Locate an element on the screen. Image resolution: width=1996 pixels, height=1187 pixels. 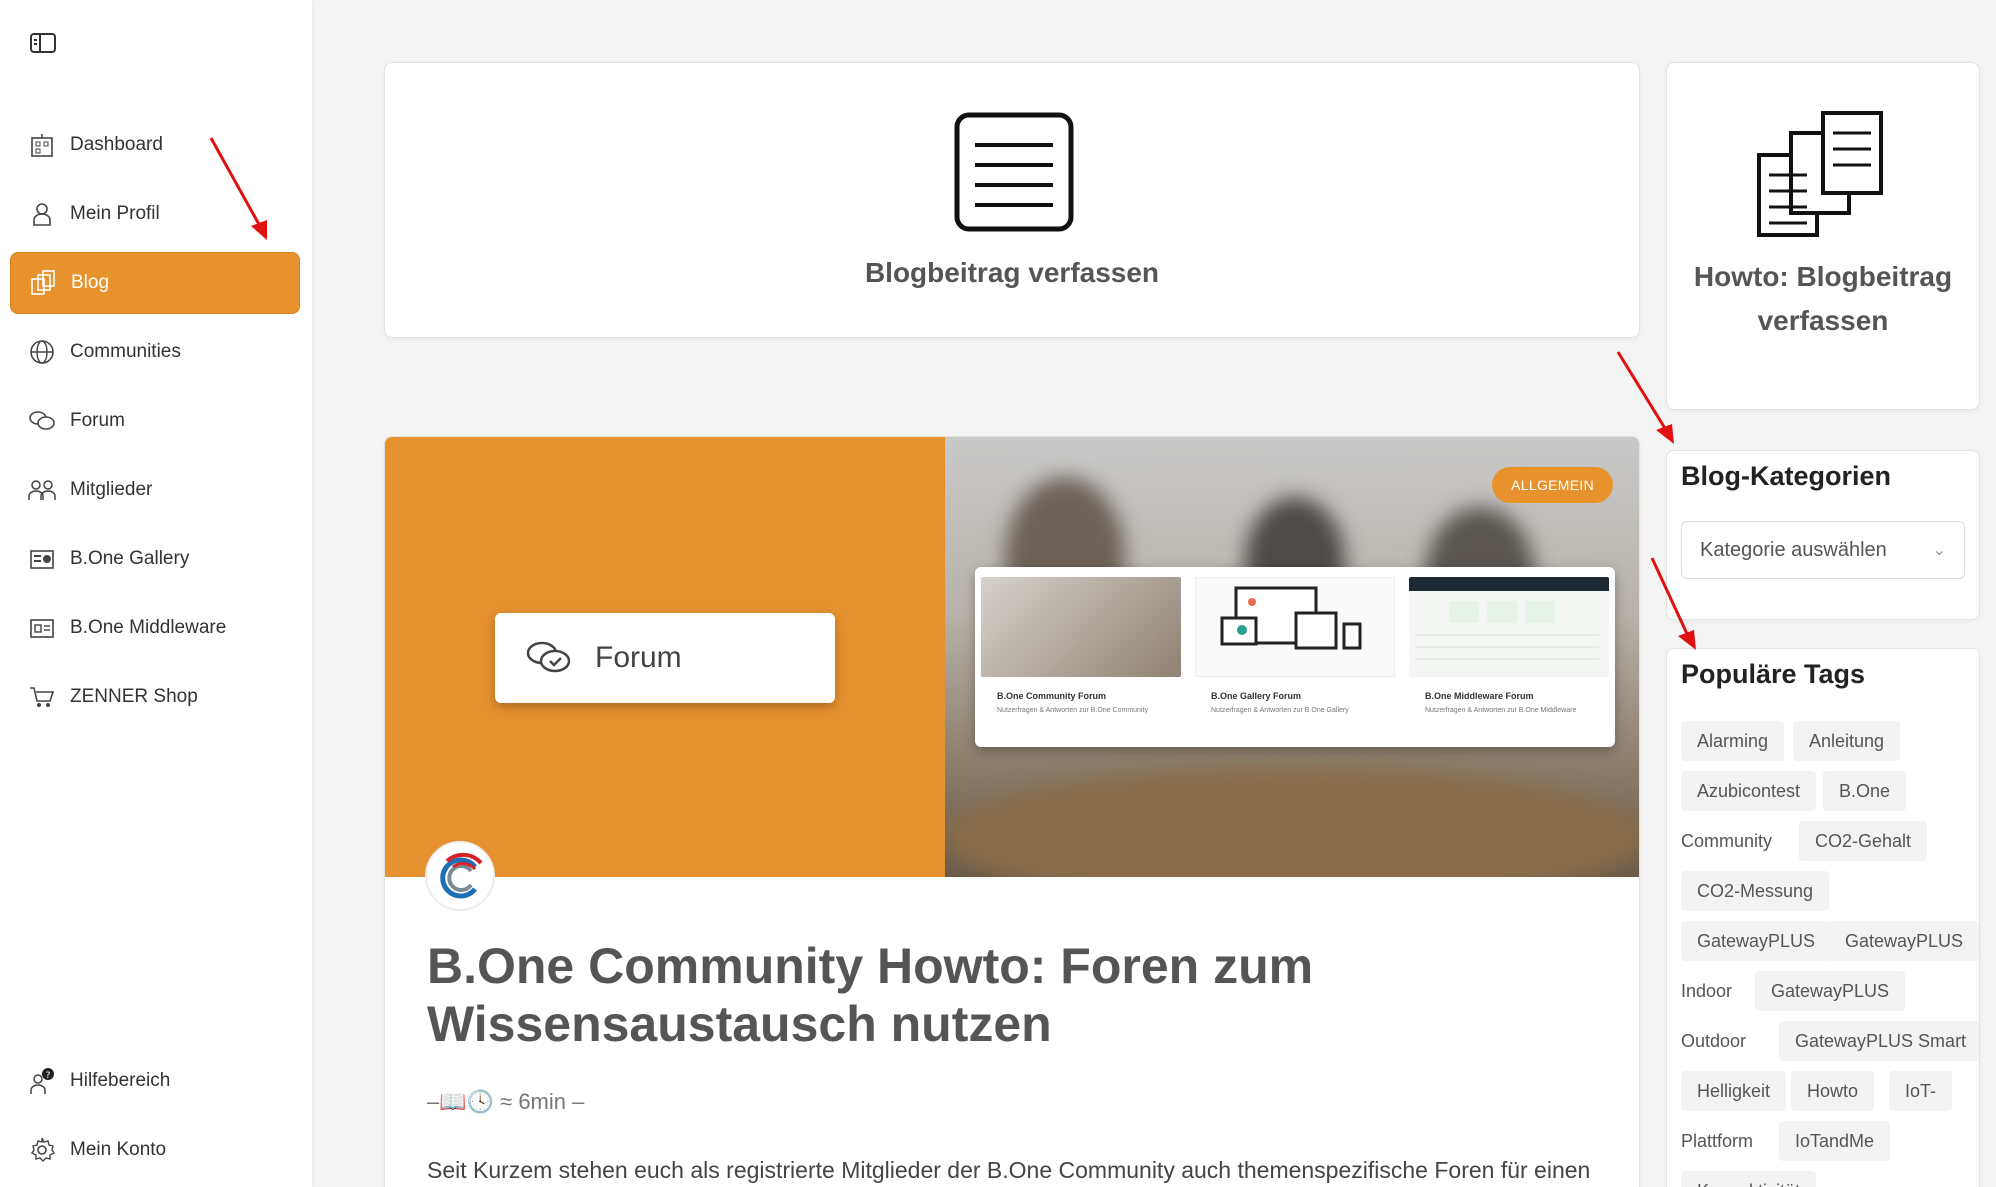
sidebar-toggle-icon is located at coordinates (43, 43).